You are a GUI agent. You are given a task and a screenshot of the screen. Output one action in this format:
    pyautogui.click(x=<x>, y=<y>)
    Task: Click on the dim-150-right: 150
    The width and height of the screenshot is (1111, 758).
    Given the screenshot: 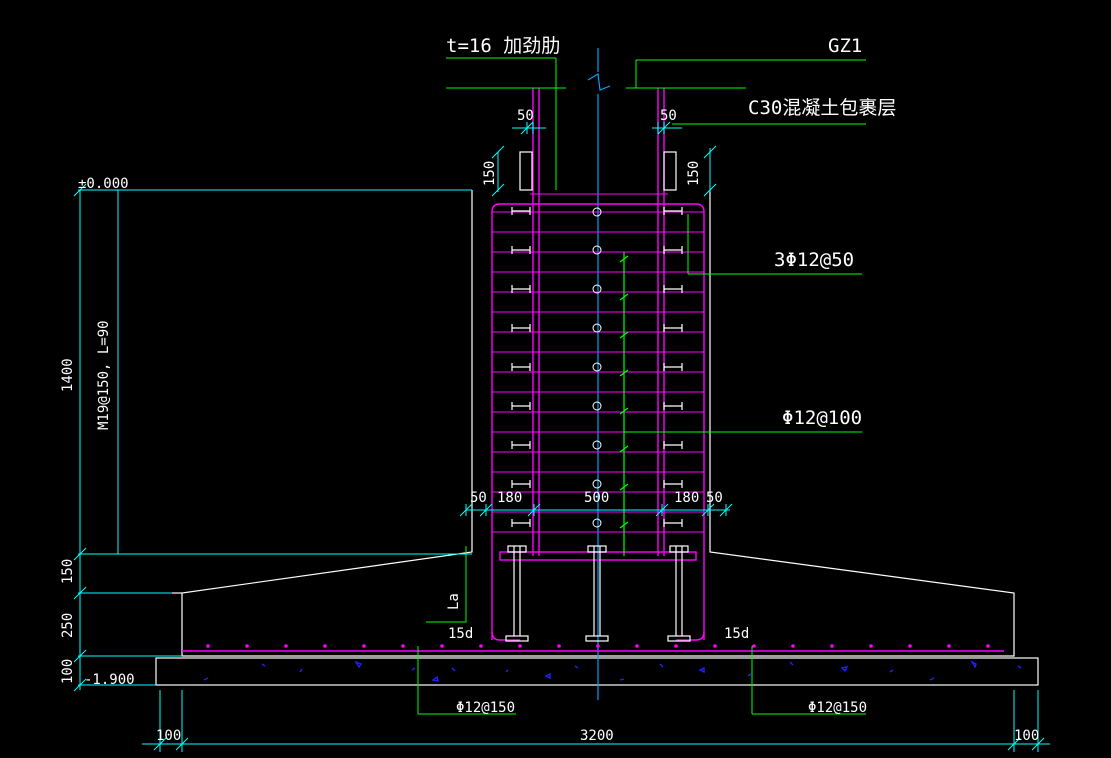 What is the action you would take?
    pyautogui.click(x=694, y=173)
    